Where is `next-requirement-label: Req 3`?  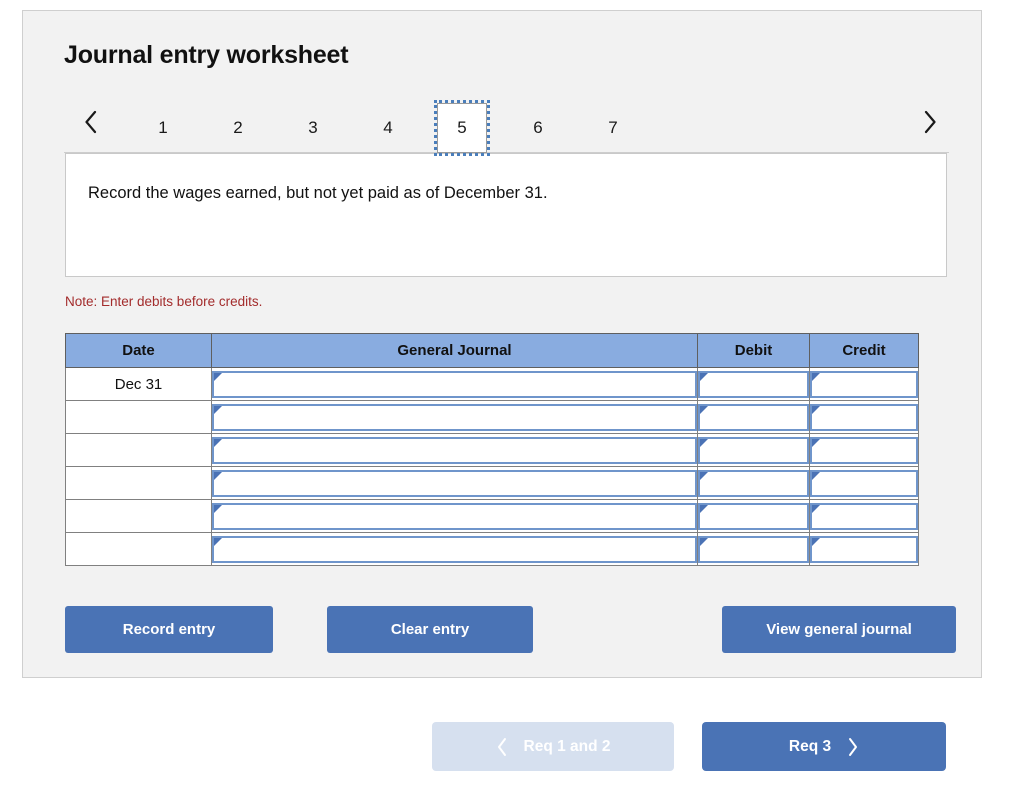 next-requirement-label: Req 3 is located at coordinates (810, 746).